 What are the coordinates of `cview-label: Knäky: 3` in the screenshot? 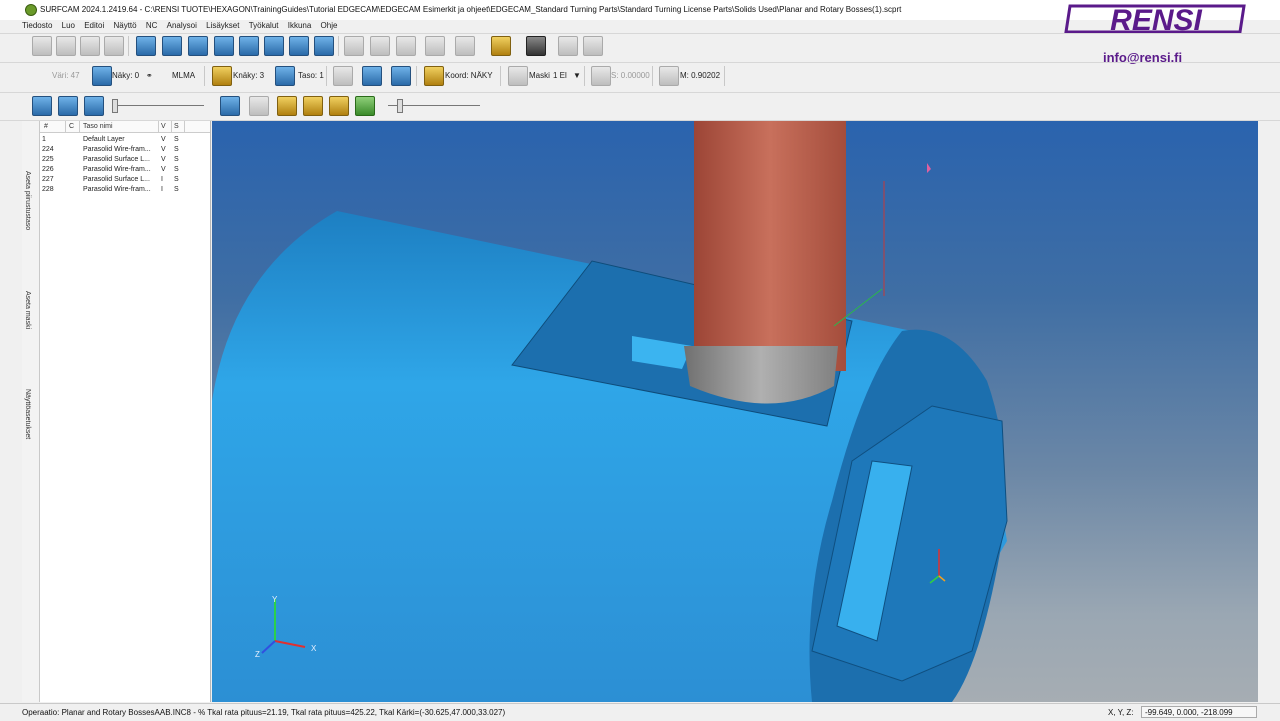 It's located at (248, 75).